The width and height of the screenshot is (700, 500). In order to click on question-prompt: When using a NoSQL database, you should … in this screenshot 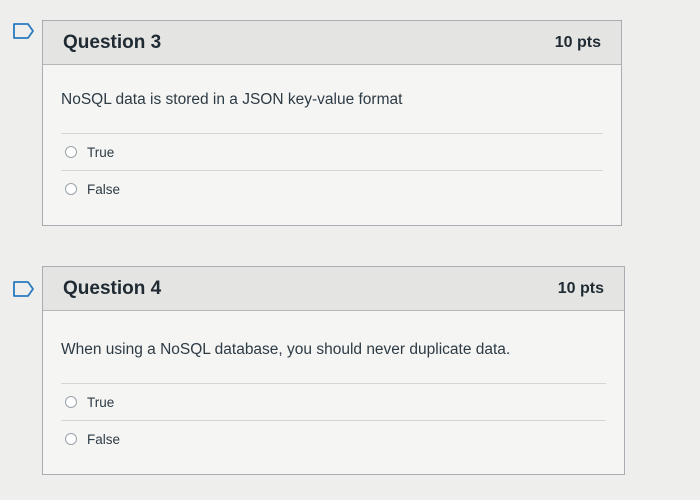, I will do `click(286, 349)`.